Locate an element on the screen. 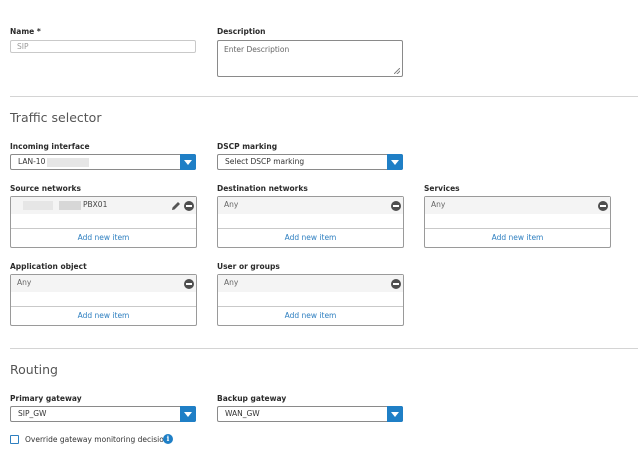 This screenshot has height=473, width=639. destination-networks-label: Destination networks is located at coordinates (262, 188).